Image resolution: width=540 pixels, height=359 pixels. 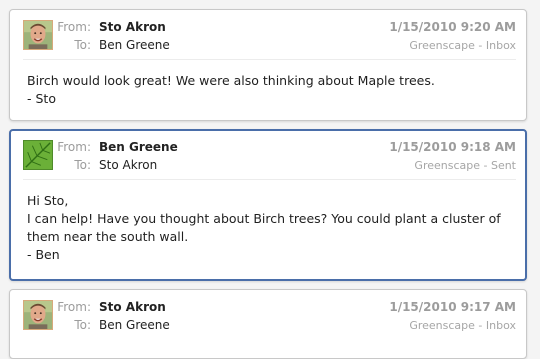 I want to click on message-folder: Greenscape - Sent, so click(x=465, y=165).